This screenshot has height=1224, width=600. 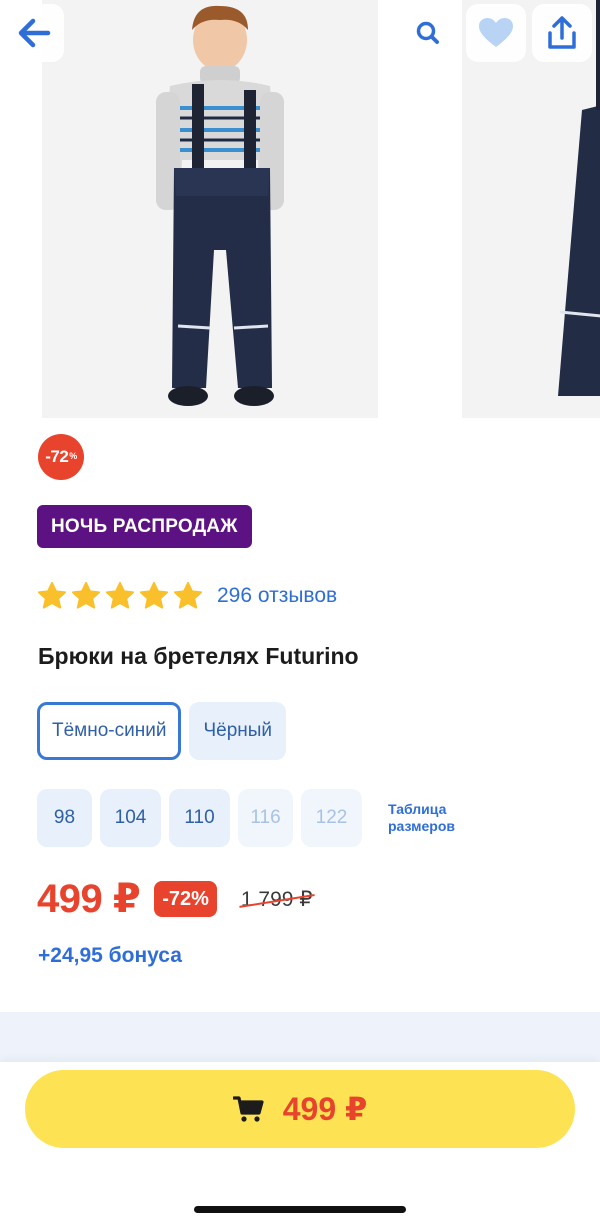 I want to click on rating: 296 отзывов, so click(x=187, y=596).